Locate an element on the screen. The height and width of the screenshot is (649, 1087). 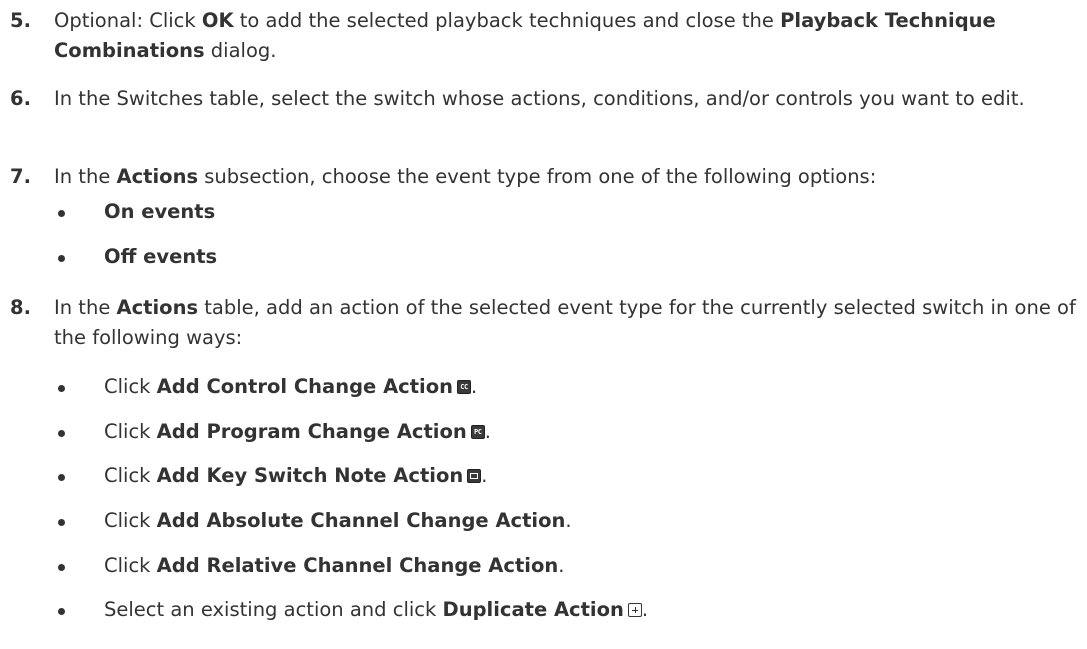
key-switch-icon is located at coordinates (474, 476).